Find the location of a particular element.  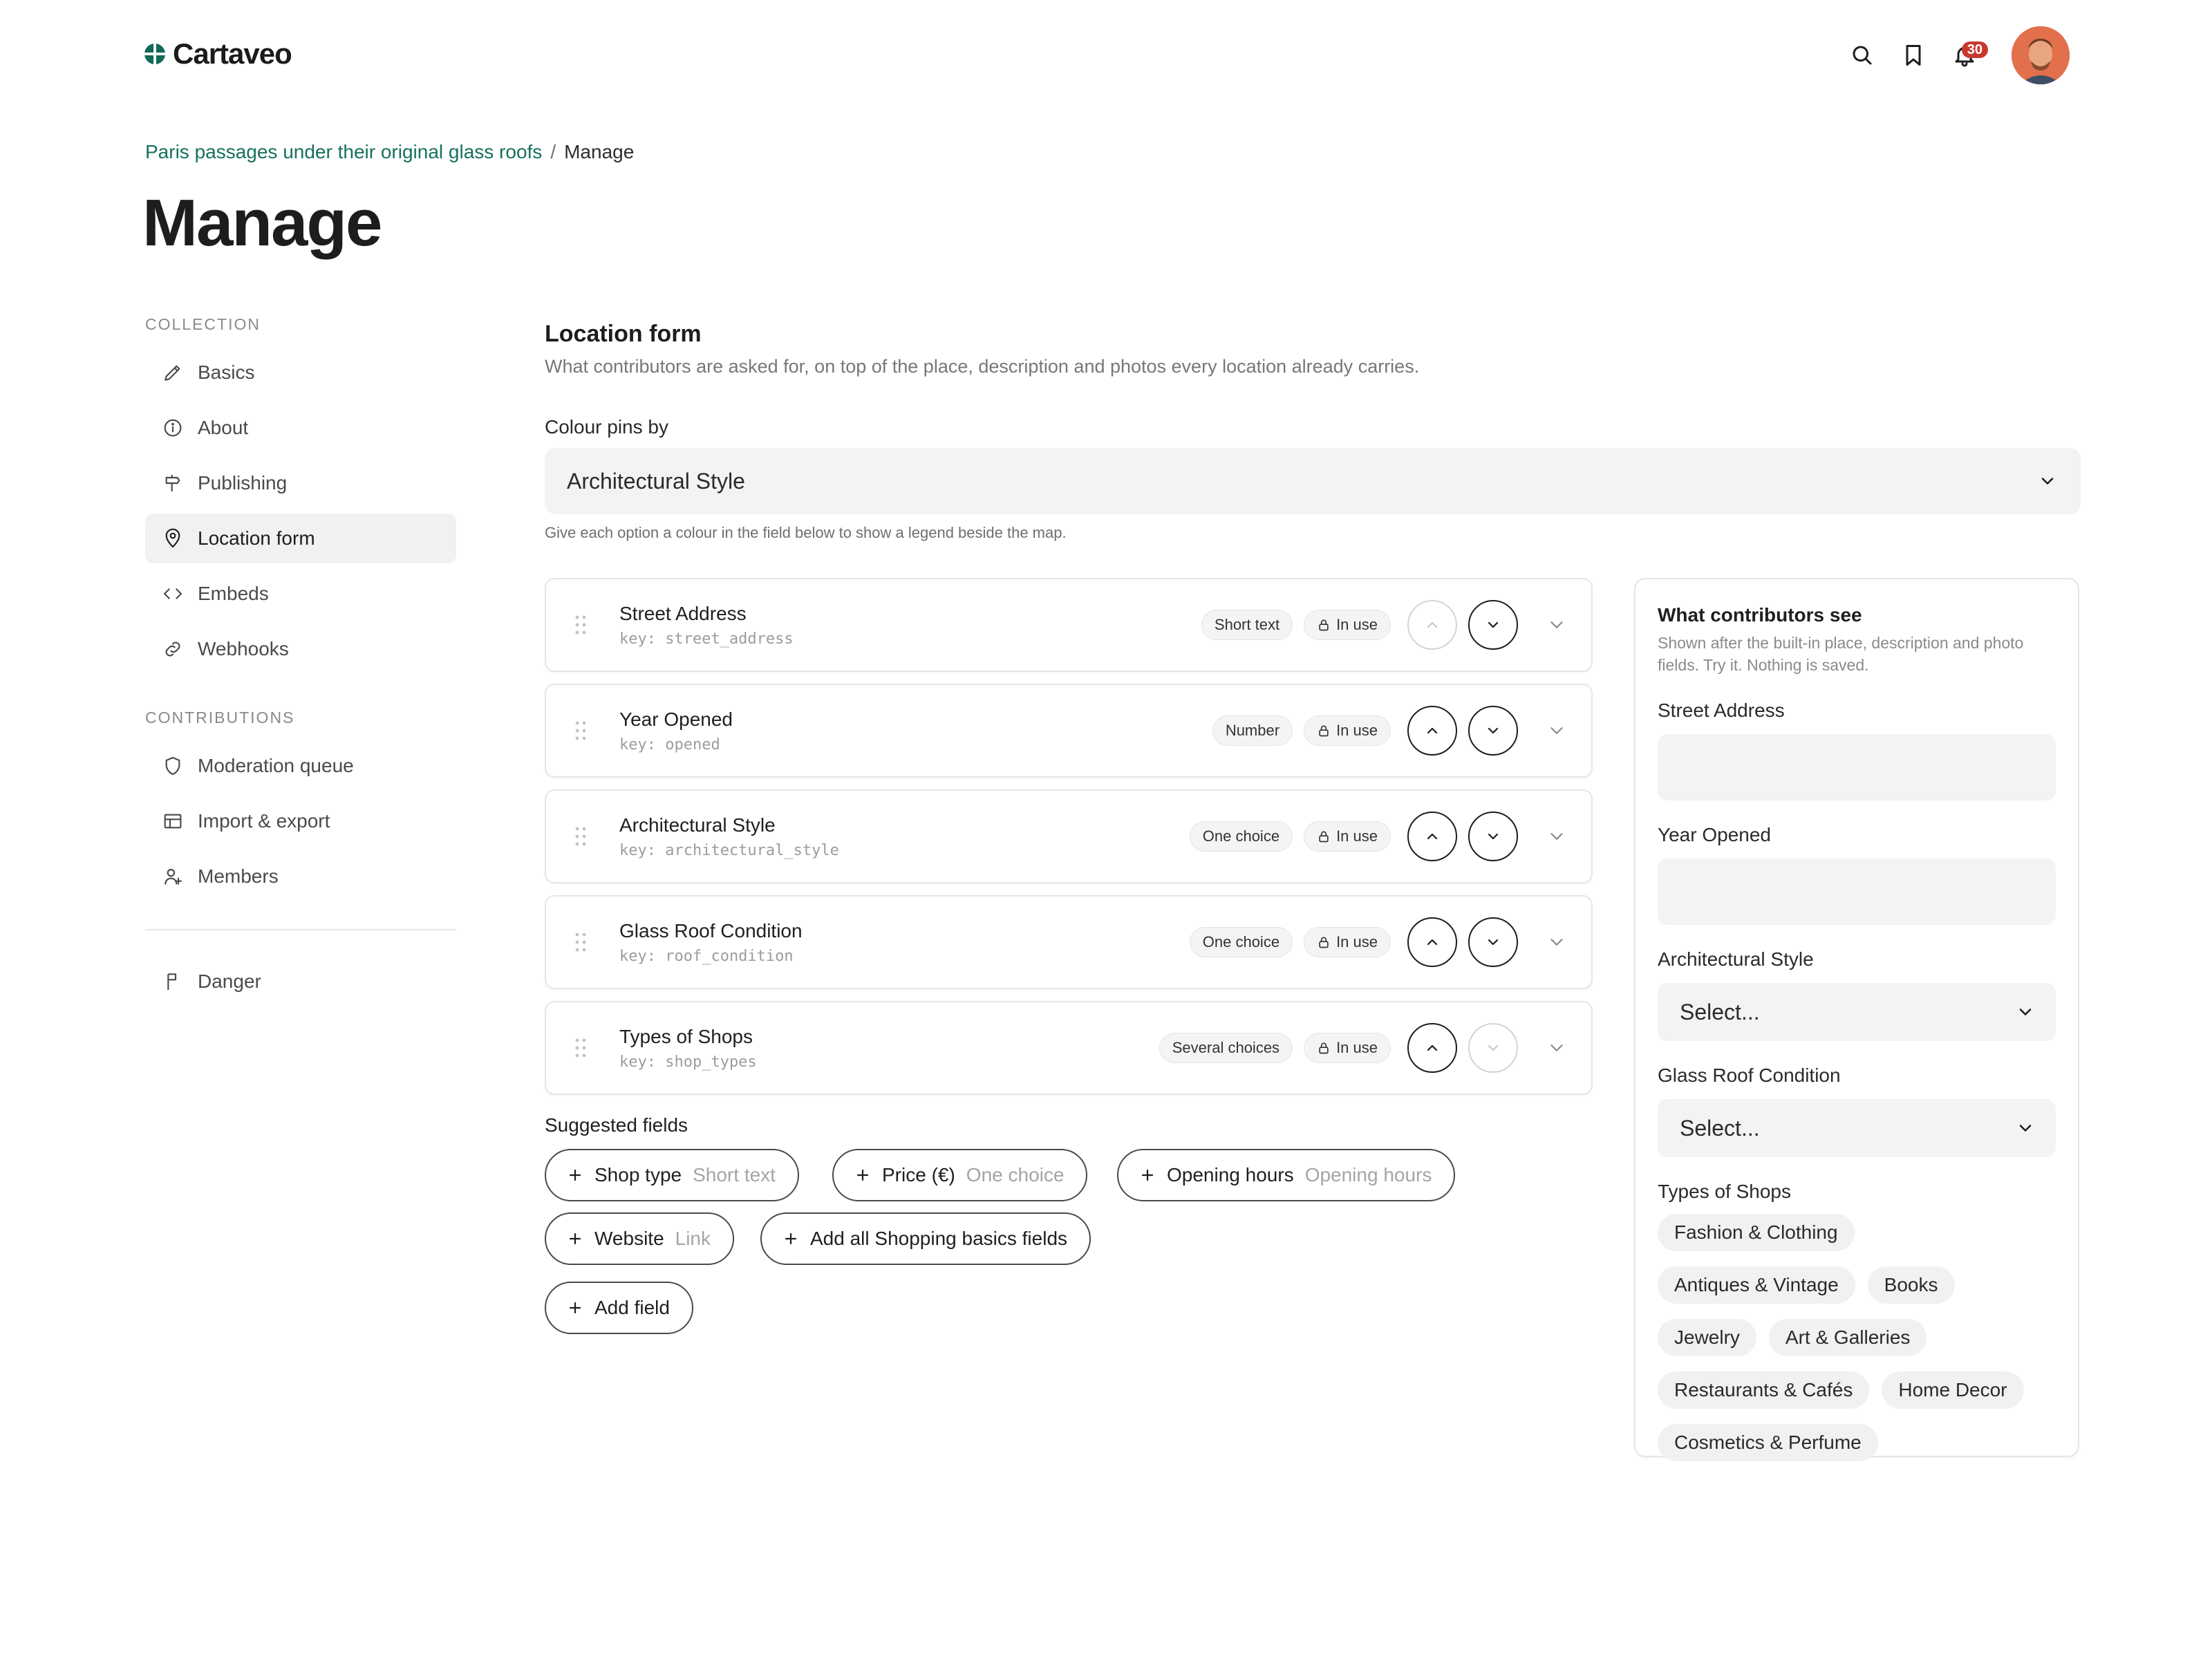

suggest-type: One choice is located at coordinates (1016, 1174).